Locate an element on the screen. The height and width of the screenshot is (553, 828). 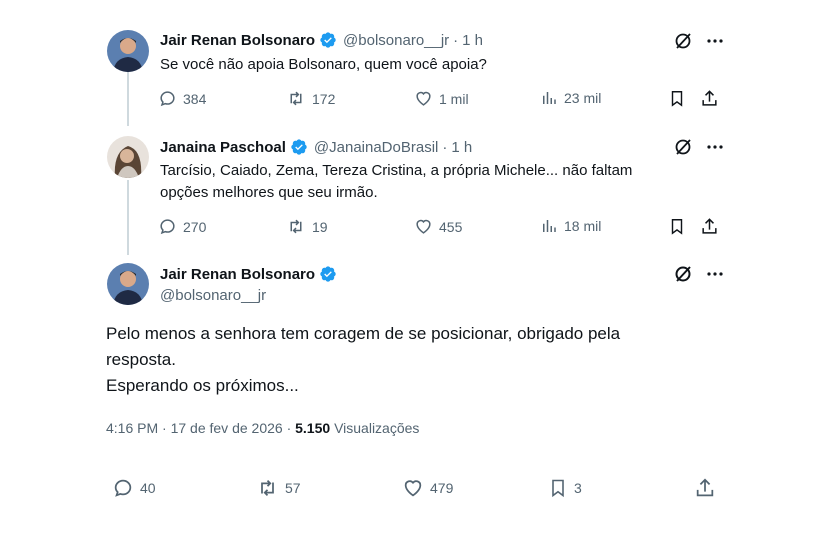
views-button: 18 mil is located at coordinates (570, 226).